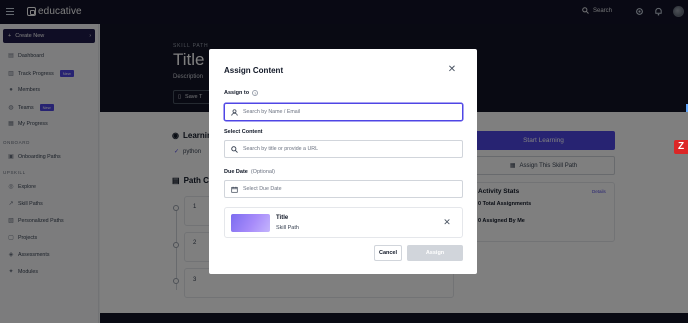 This screenshot has height=323, width=688. Describe the element at coordinates (343, 222) in the screenshot. I see `selected-content-card: Title Skill Path ✕` at that location.